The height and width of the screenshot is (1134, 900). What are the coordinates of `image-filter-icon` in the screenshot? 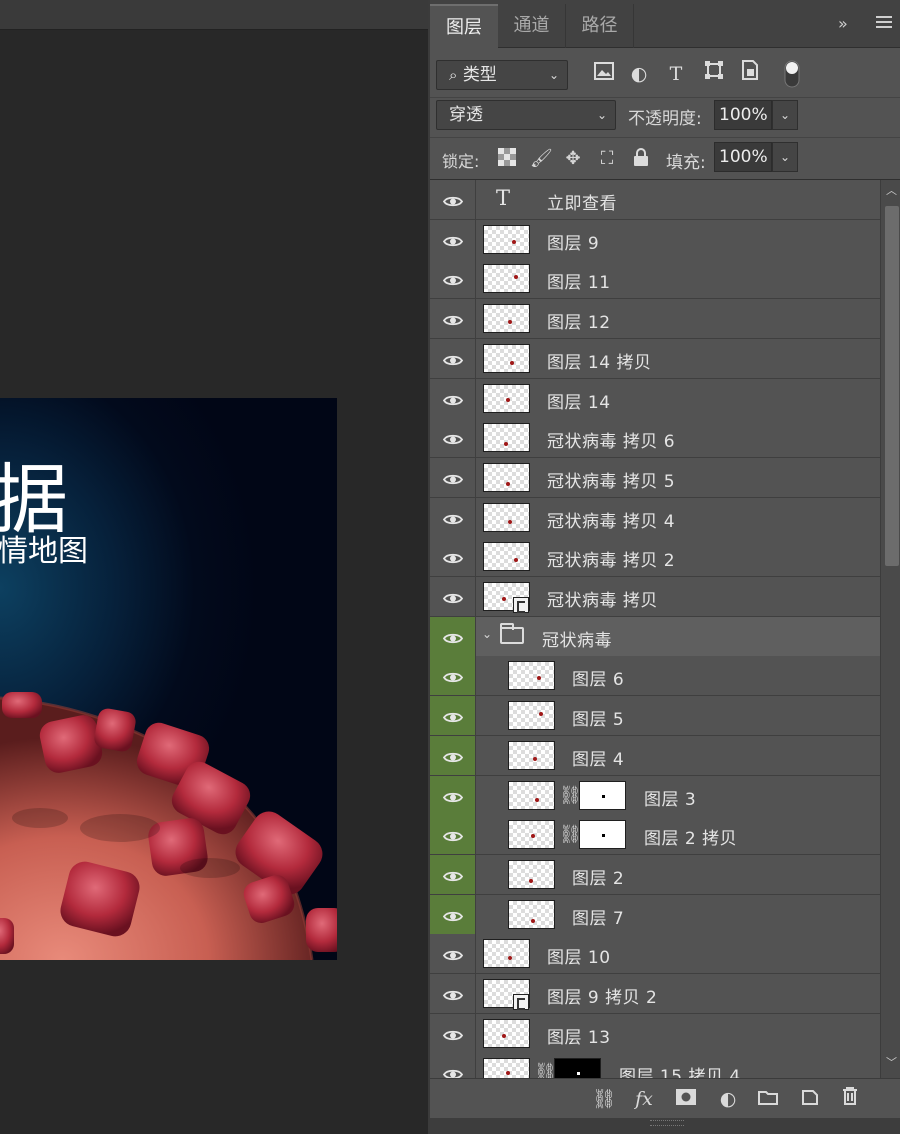 It's located at (604, 74).